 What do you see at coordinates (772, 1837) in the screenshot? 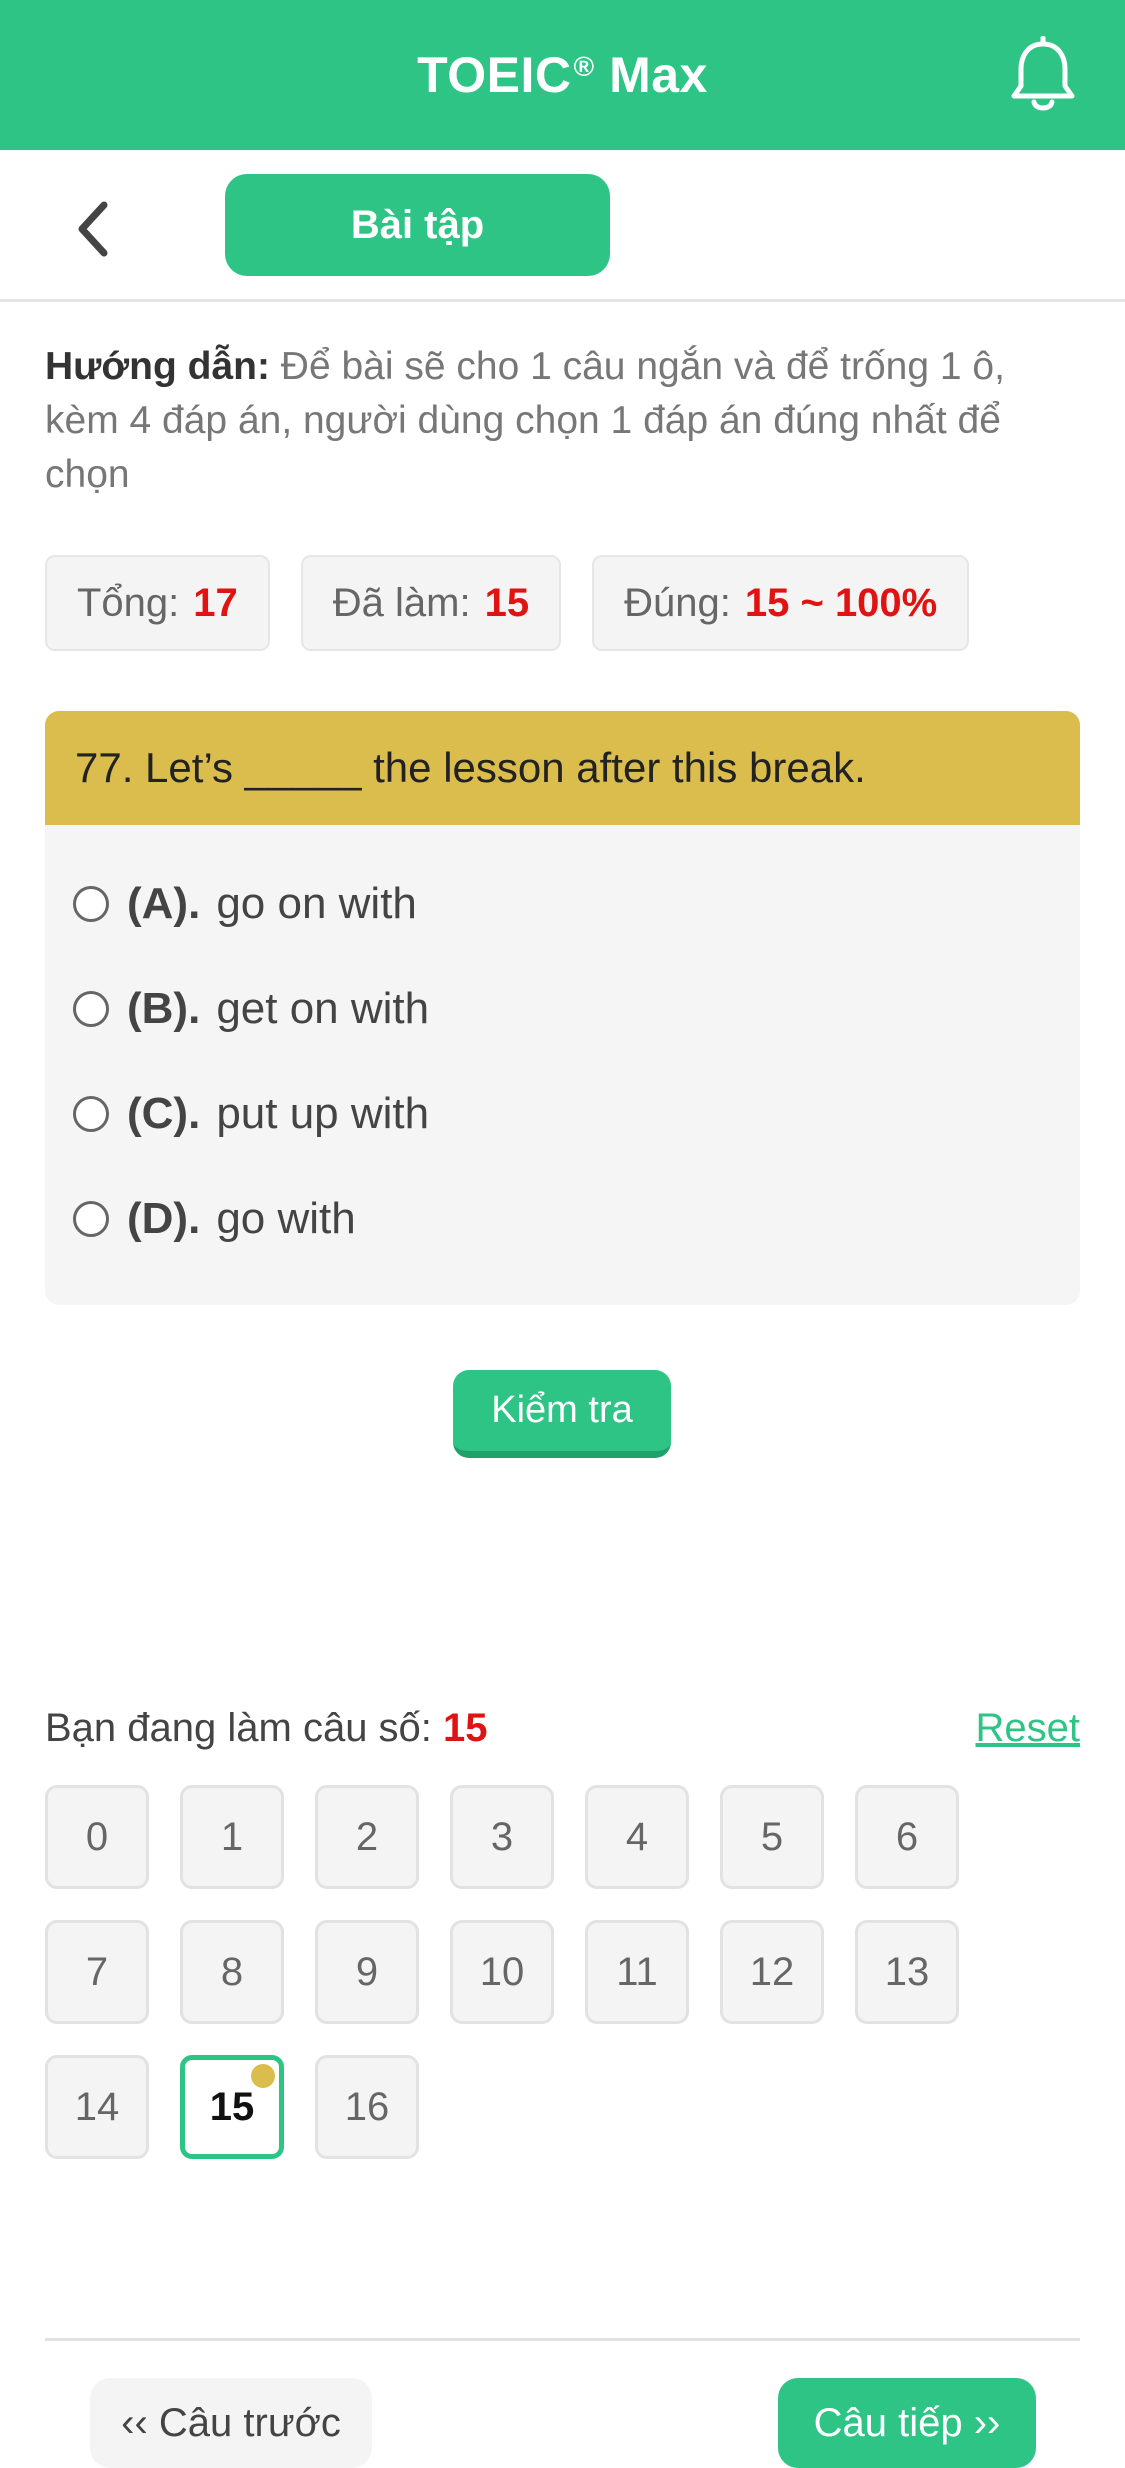
I see `question-number-5: 5` at bounding box center [772, 1837].